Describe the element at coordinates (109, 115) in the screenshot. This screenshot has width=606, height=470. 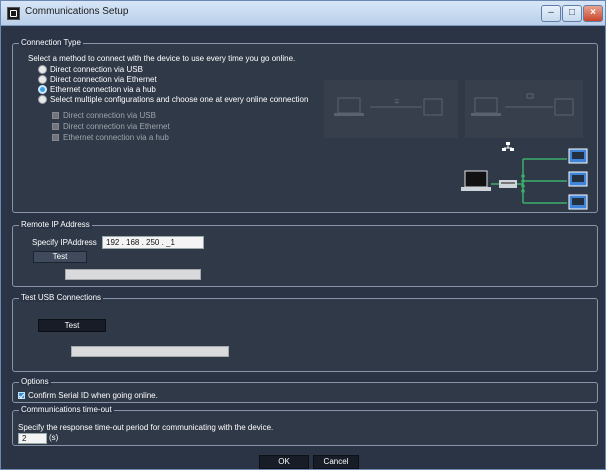
I see `sub-usb-label: Direct connection via USB` at that location.